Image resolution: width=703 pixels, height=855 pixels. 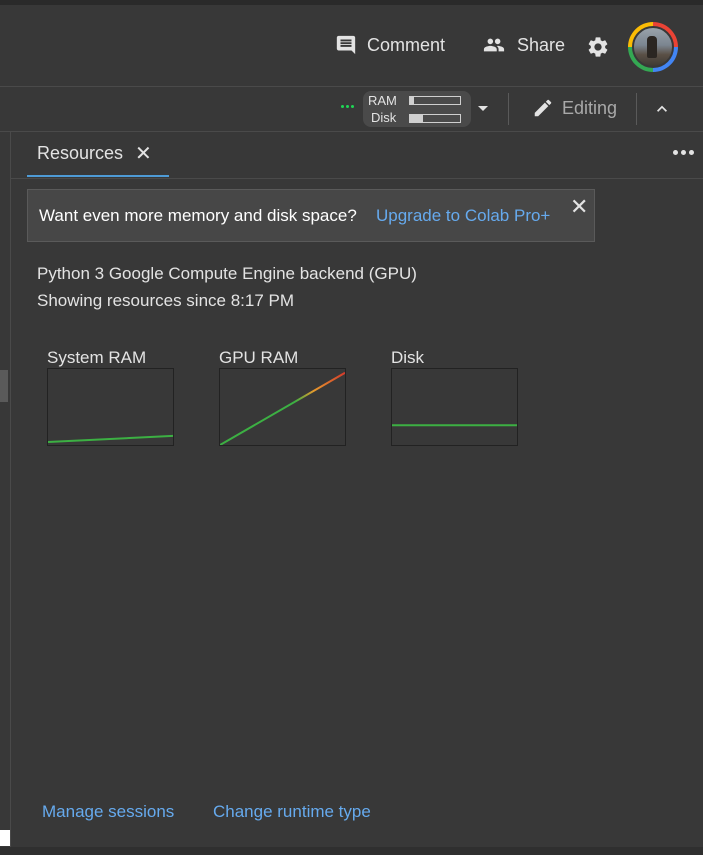 What do you see at coordinates (416, 118) in the screenshot?
I see `disk-usage-fill` at bounding box center [416, 118].